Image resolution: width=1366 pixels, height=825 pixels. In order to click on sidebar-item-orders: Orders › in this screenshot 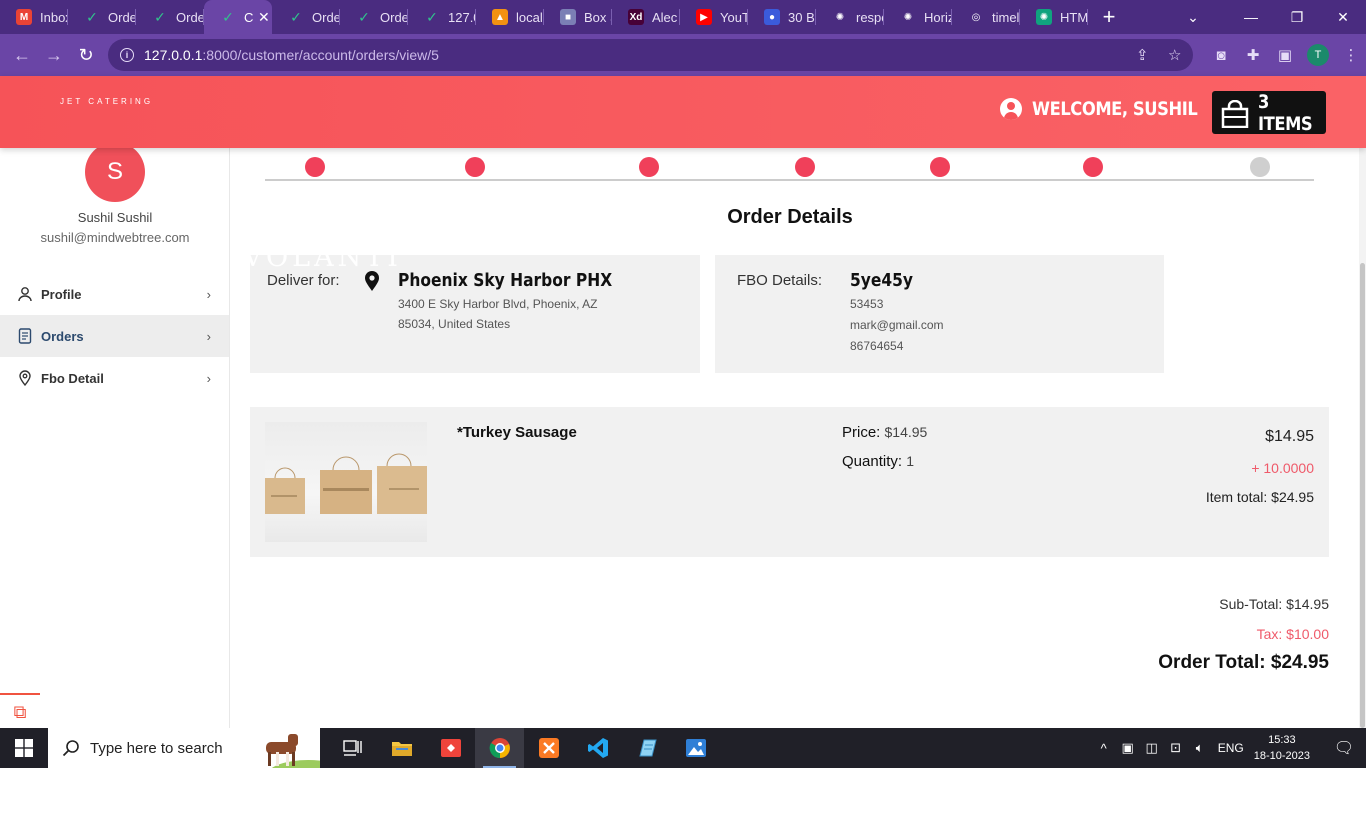, I will do `click(114, 336)`.